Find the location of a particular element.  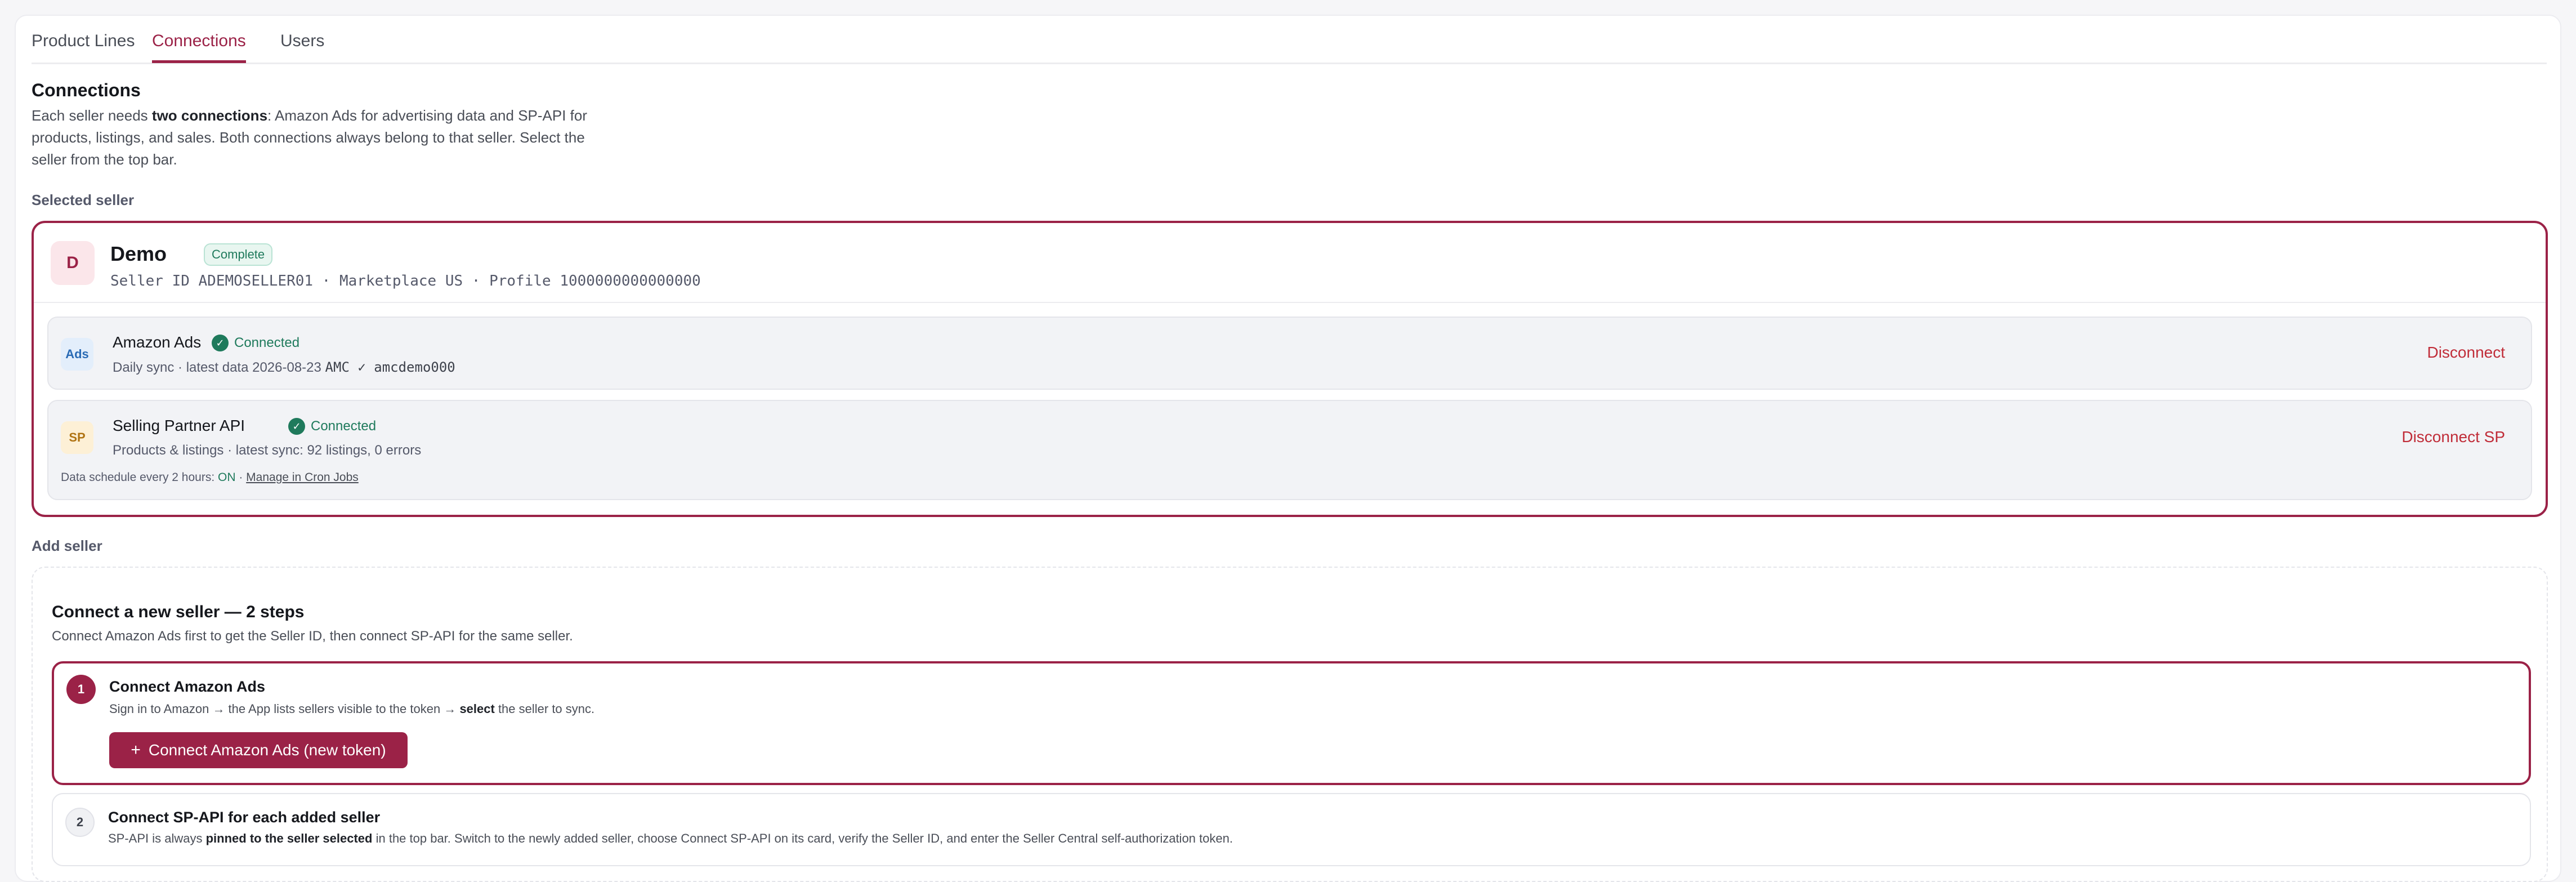

button-label: Connect Amazon Ads (new token) is located at coordinates (267, 750).